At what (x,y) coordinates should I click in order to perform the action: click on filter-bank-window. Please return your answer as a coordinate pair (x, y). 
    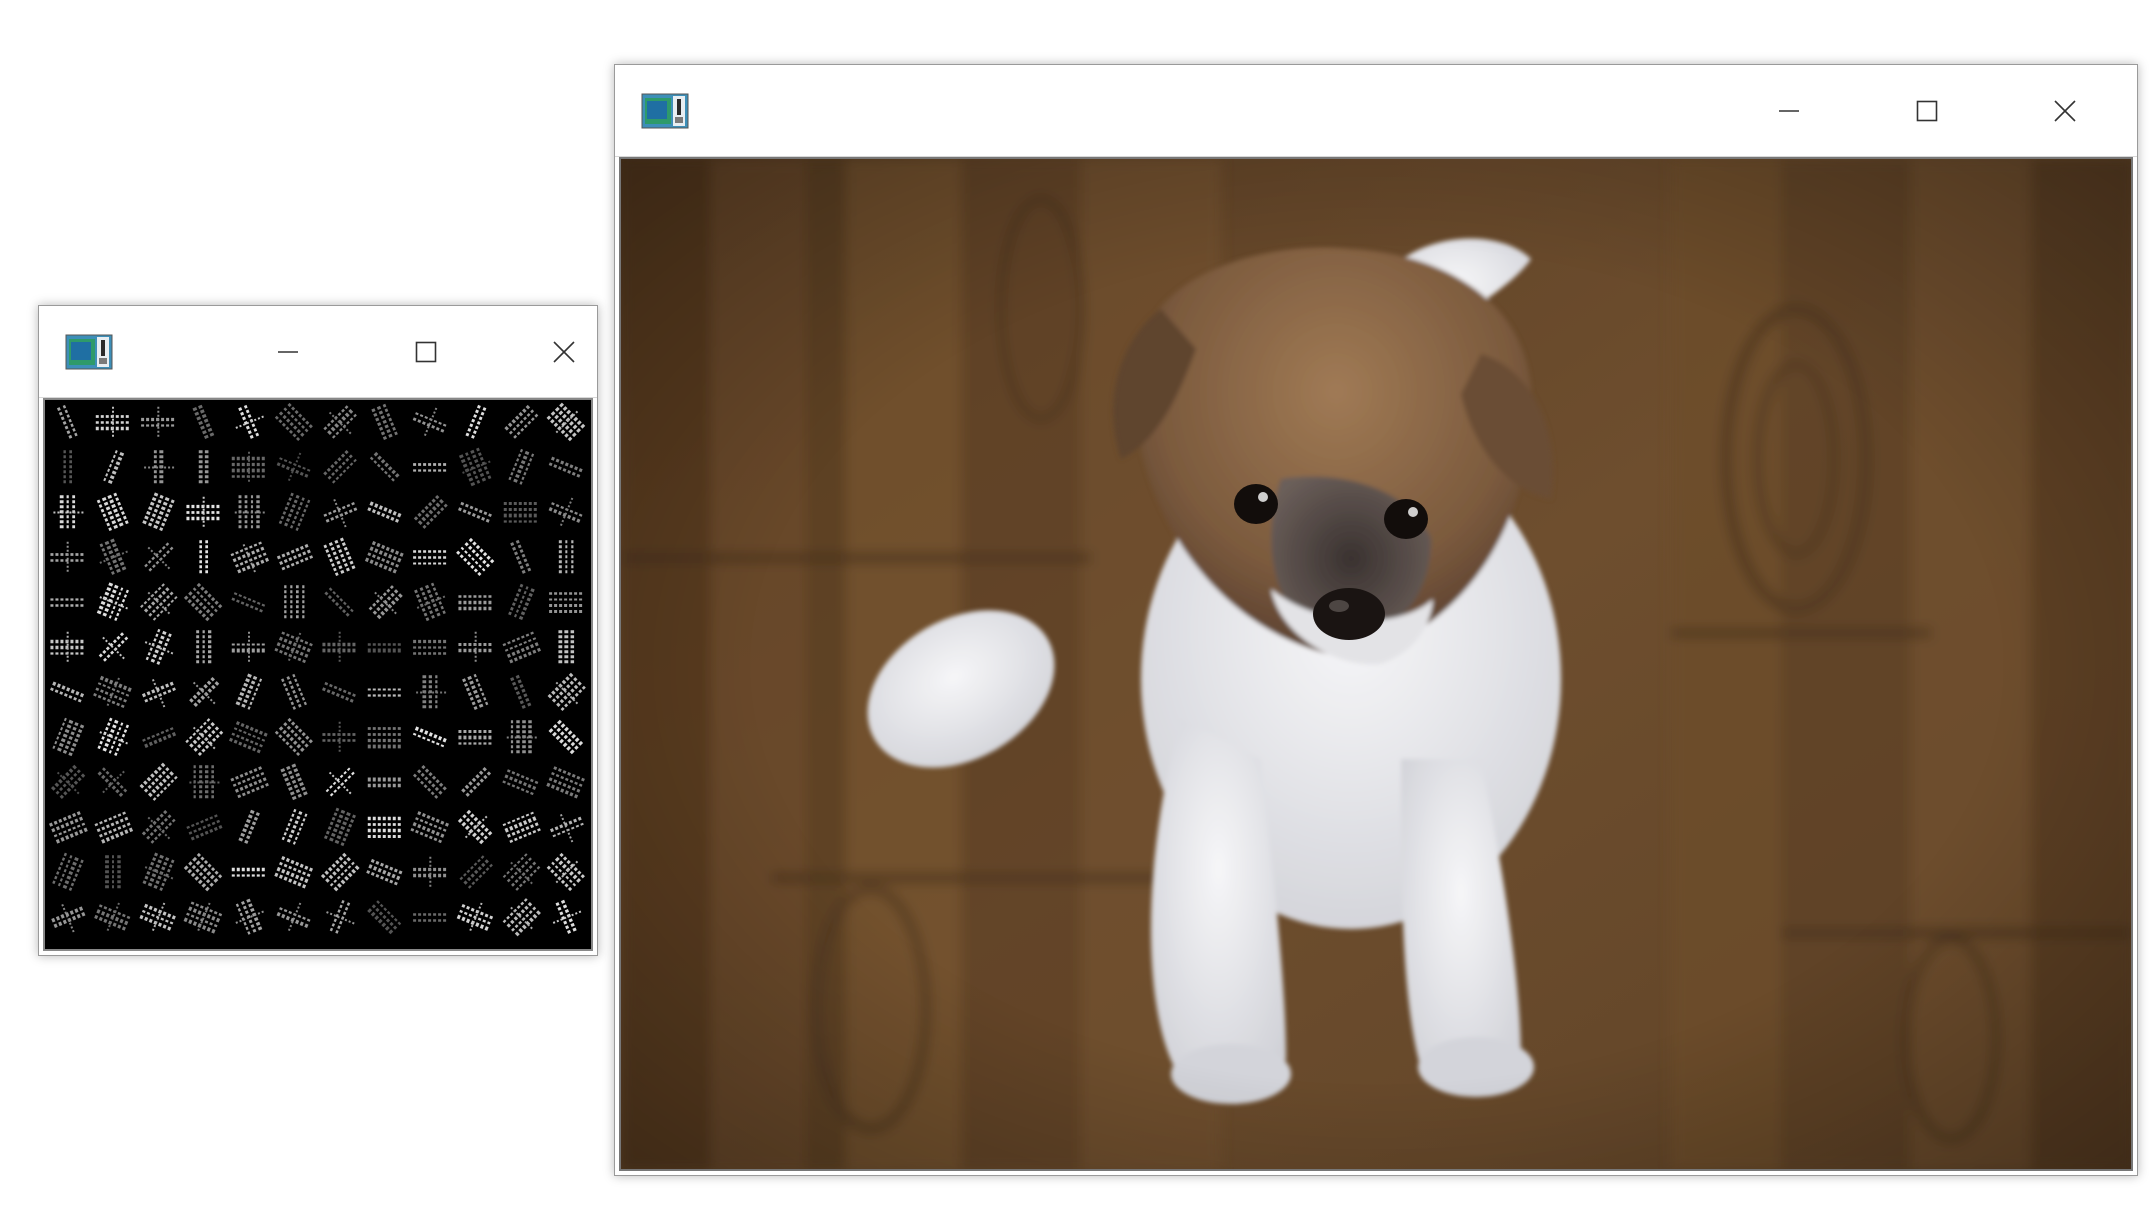
    Looking at the image, I should click on (318, 630).